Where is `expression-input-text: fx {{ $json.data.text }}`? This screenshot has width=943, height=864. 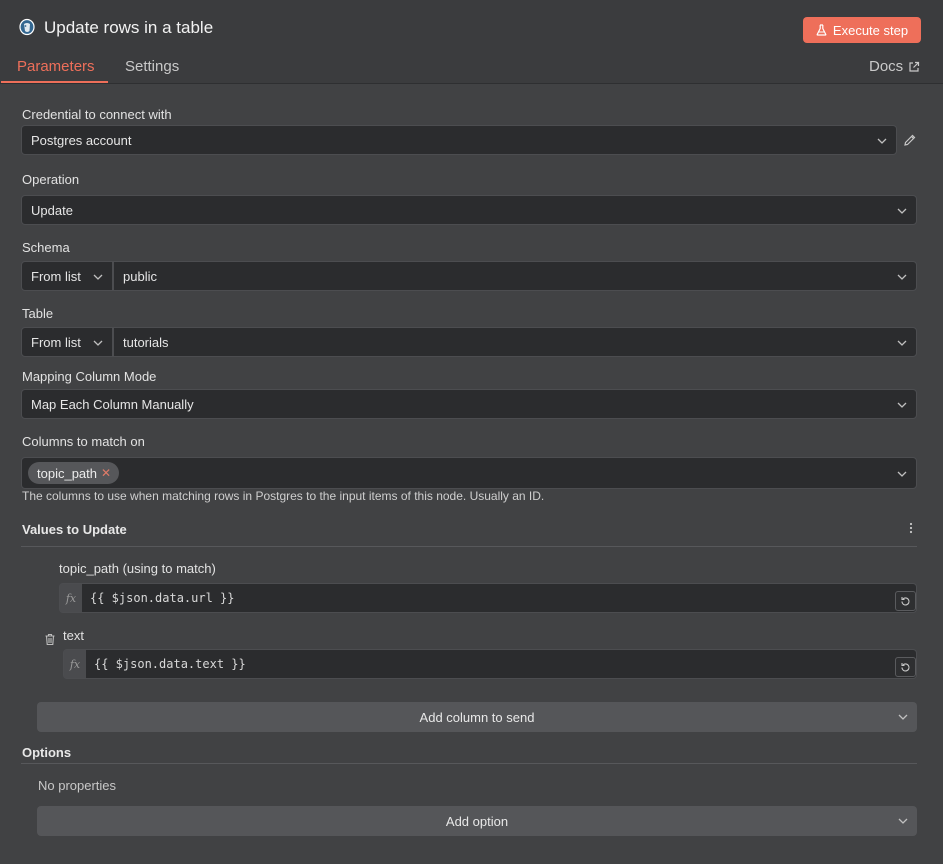 expression-input-text: fx {{ $json.data.text }} is located at coordinates (490, 664).